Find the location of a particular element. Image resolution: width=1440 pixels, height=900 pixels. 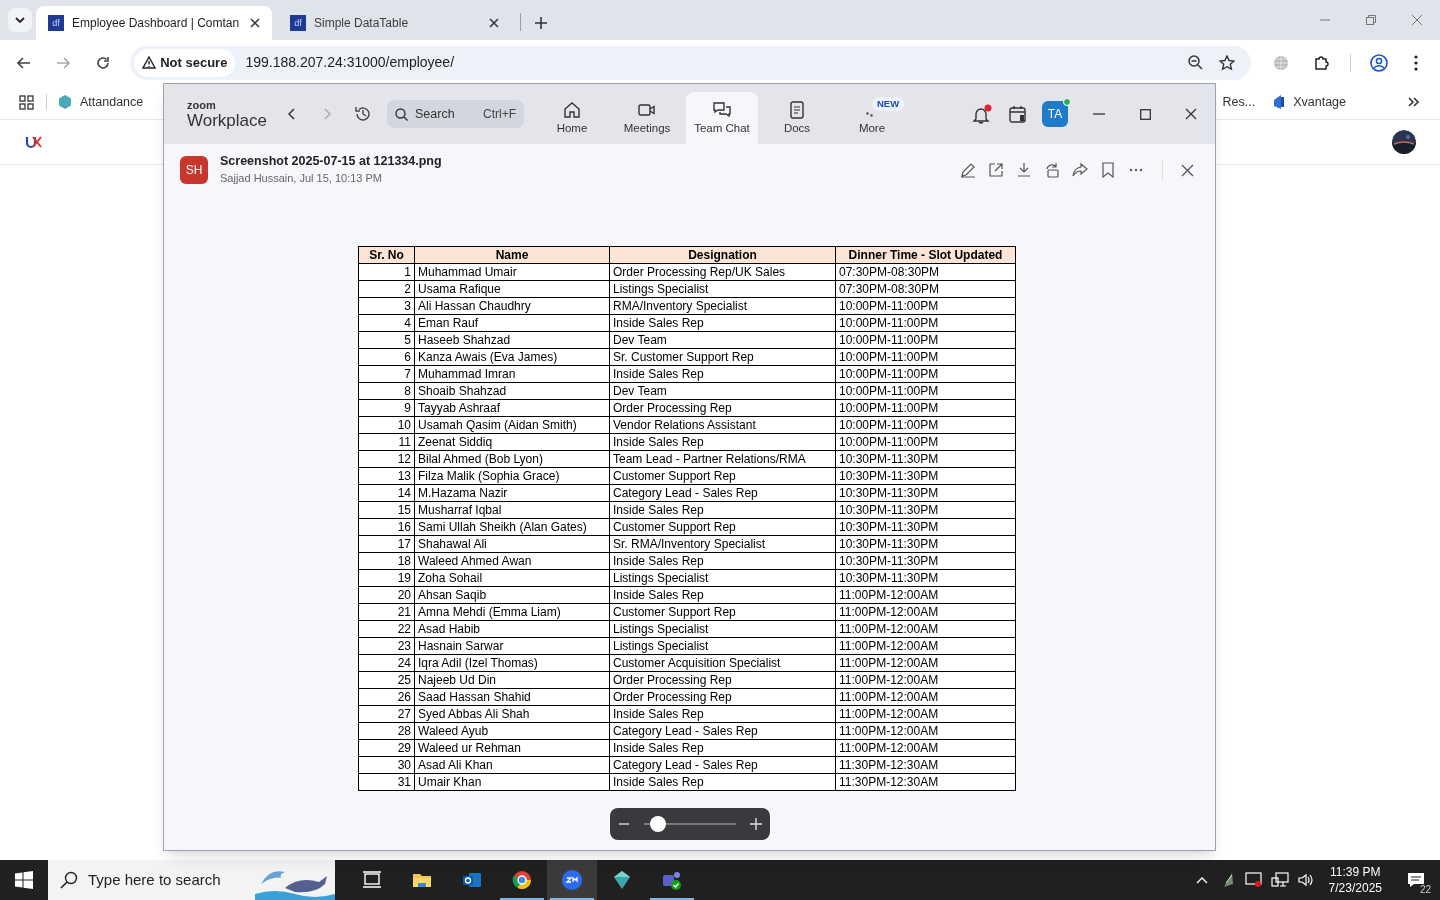

table-cell: Sami Ullah Sheikh (Alan Gates) is located at coordinates (512, 527).